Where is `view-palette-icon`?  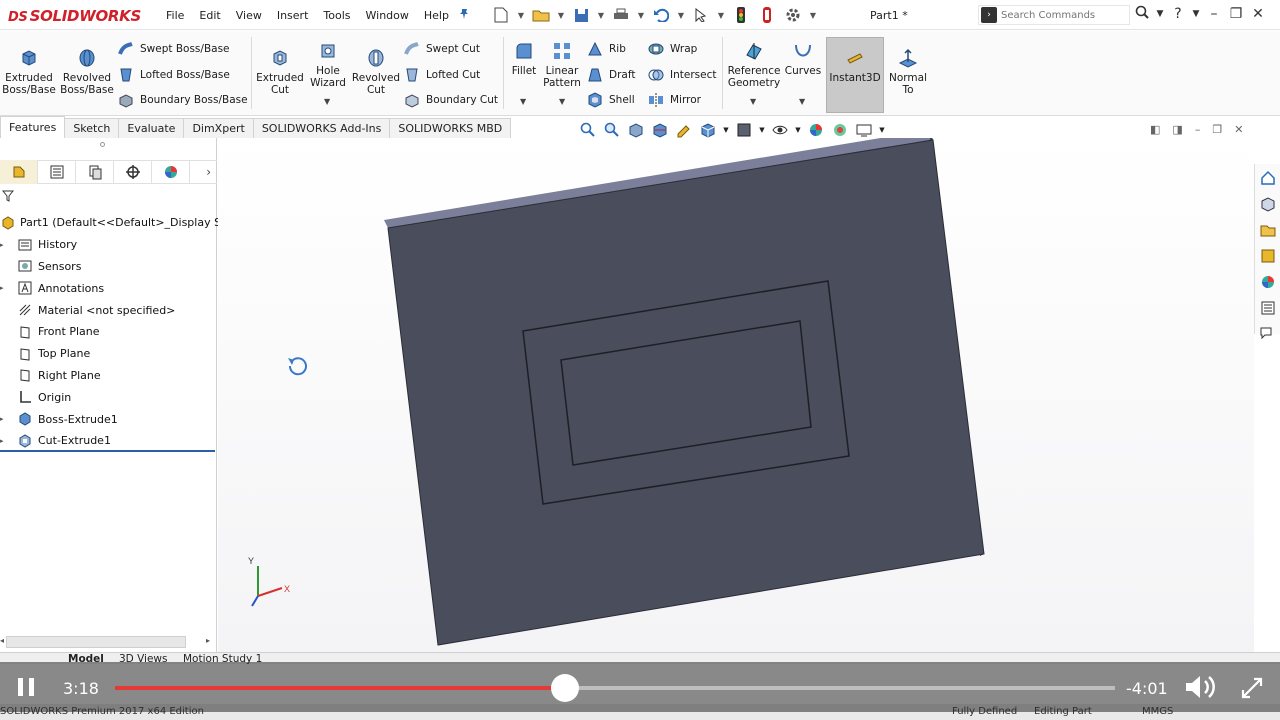 view-palette-icon is located at coordinates (1268, 256).